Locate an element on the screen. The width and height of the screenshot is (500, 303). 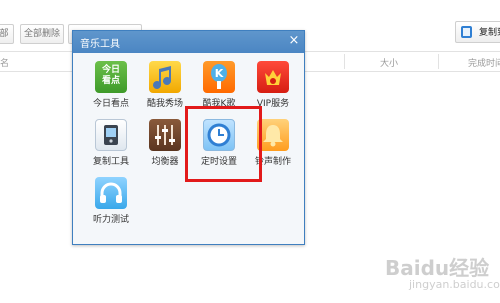
tool-copy: 复制工具 is located at coordinates (111, 147).